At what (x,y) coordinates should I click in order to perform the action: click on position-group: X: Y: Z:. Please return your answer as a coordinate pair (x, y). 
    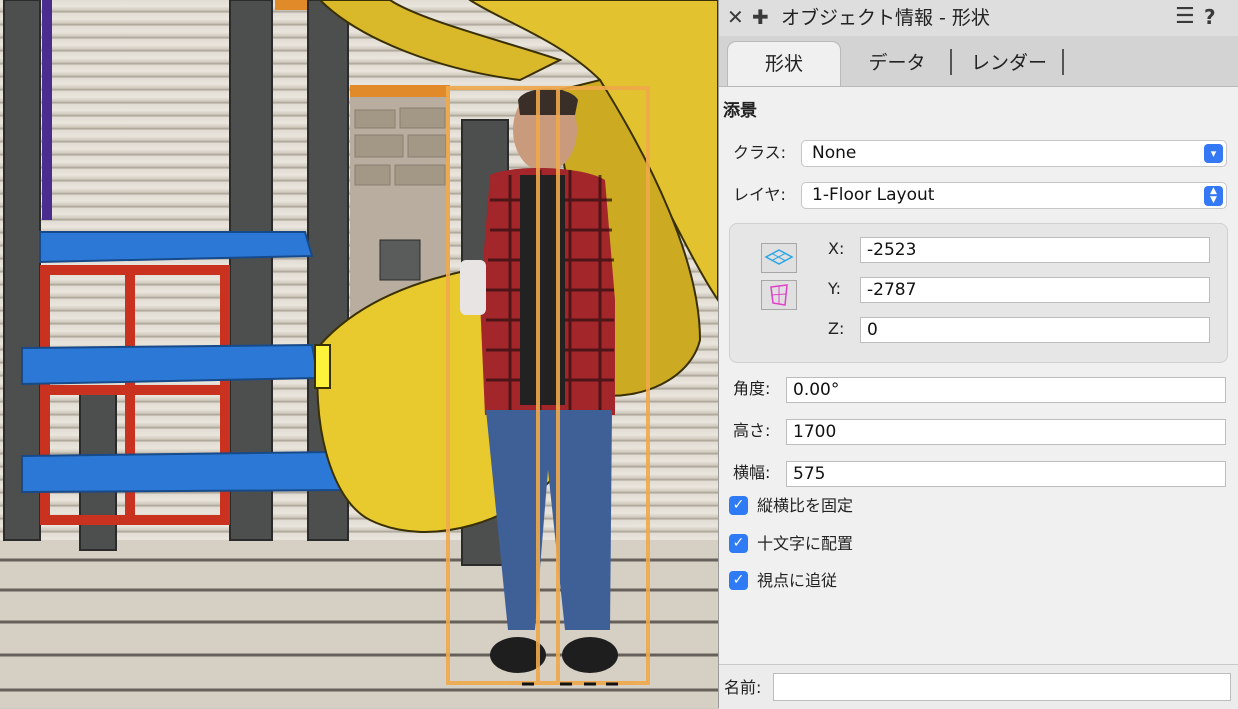
    Looking at the image, I should click on (978, 293).